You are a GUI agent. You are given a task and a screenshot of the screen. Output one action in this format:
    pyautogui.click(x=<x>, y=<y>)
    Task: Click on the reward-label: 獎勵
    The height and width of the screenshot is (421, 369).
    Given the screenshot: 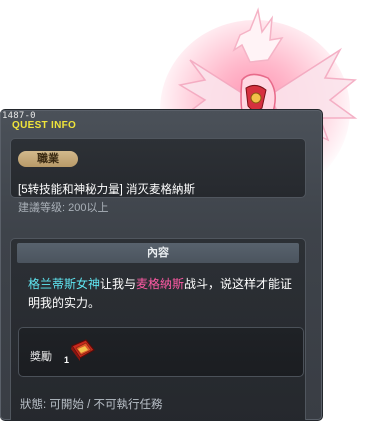 What is the action you would take?
    pyautogui.click(x=41, y=357)
    